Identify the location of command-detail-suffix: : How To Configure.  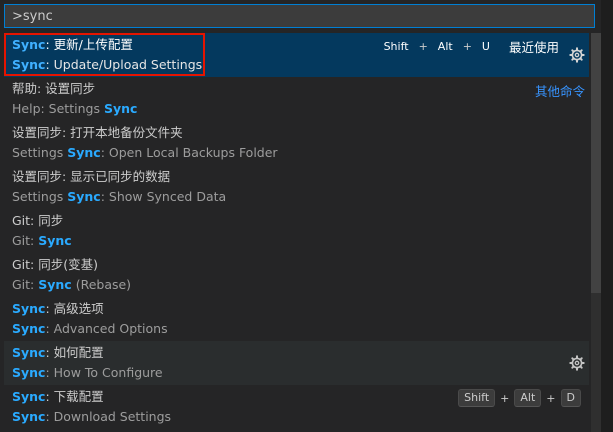
(104, 372).